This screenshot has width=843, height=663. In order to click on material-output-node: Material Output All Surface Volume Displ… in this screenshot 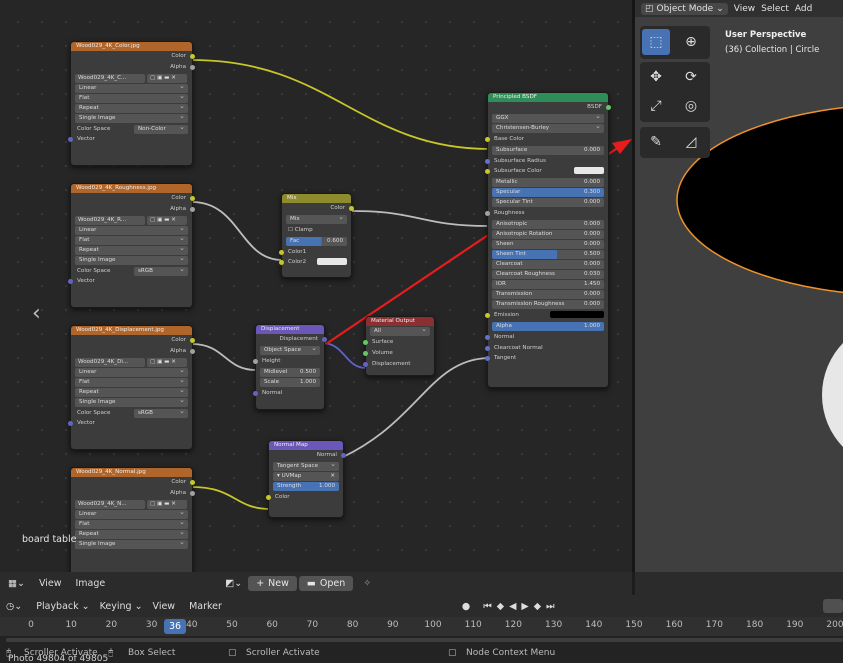, I will do `click(399, 346)`.